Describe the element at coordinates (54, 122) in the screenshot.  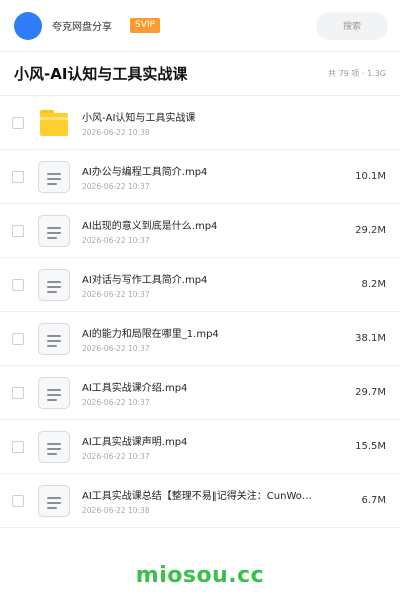
I see `folder-icon` at that location.